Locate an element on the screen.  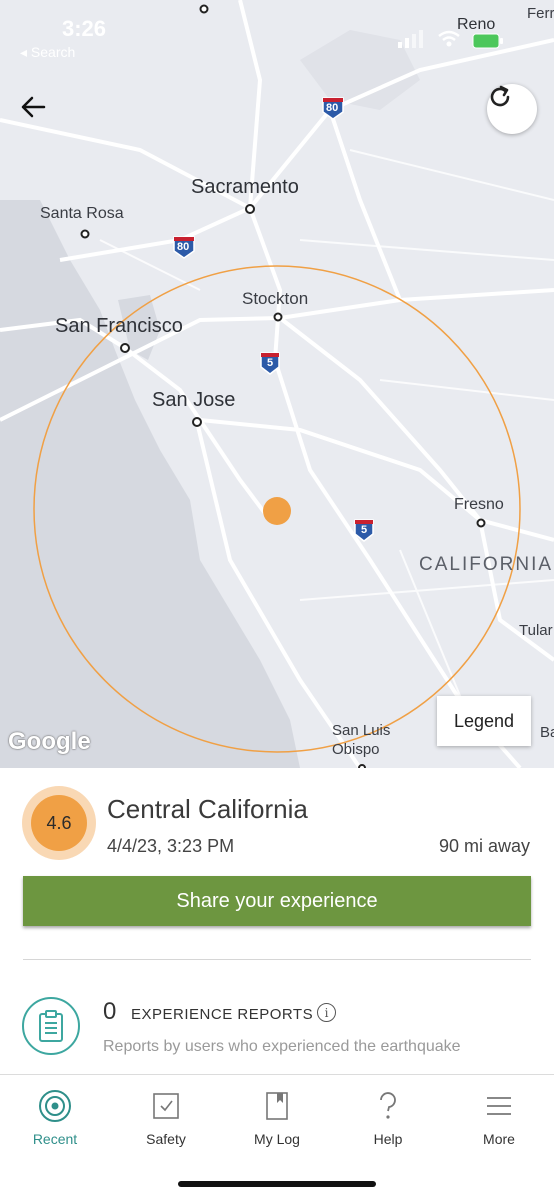
tab-help: Help is located at coordinates (388, 1118).